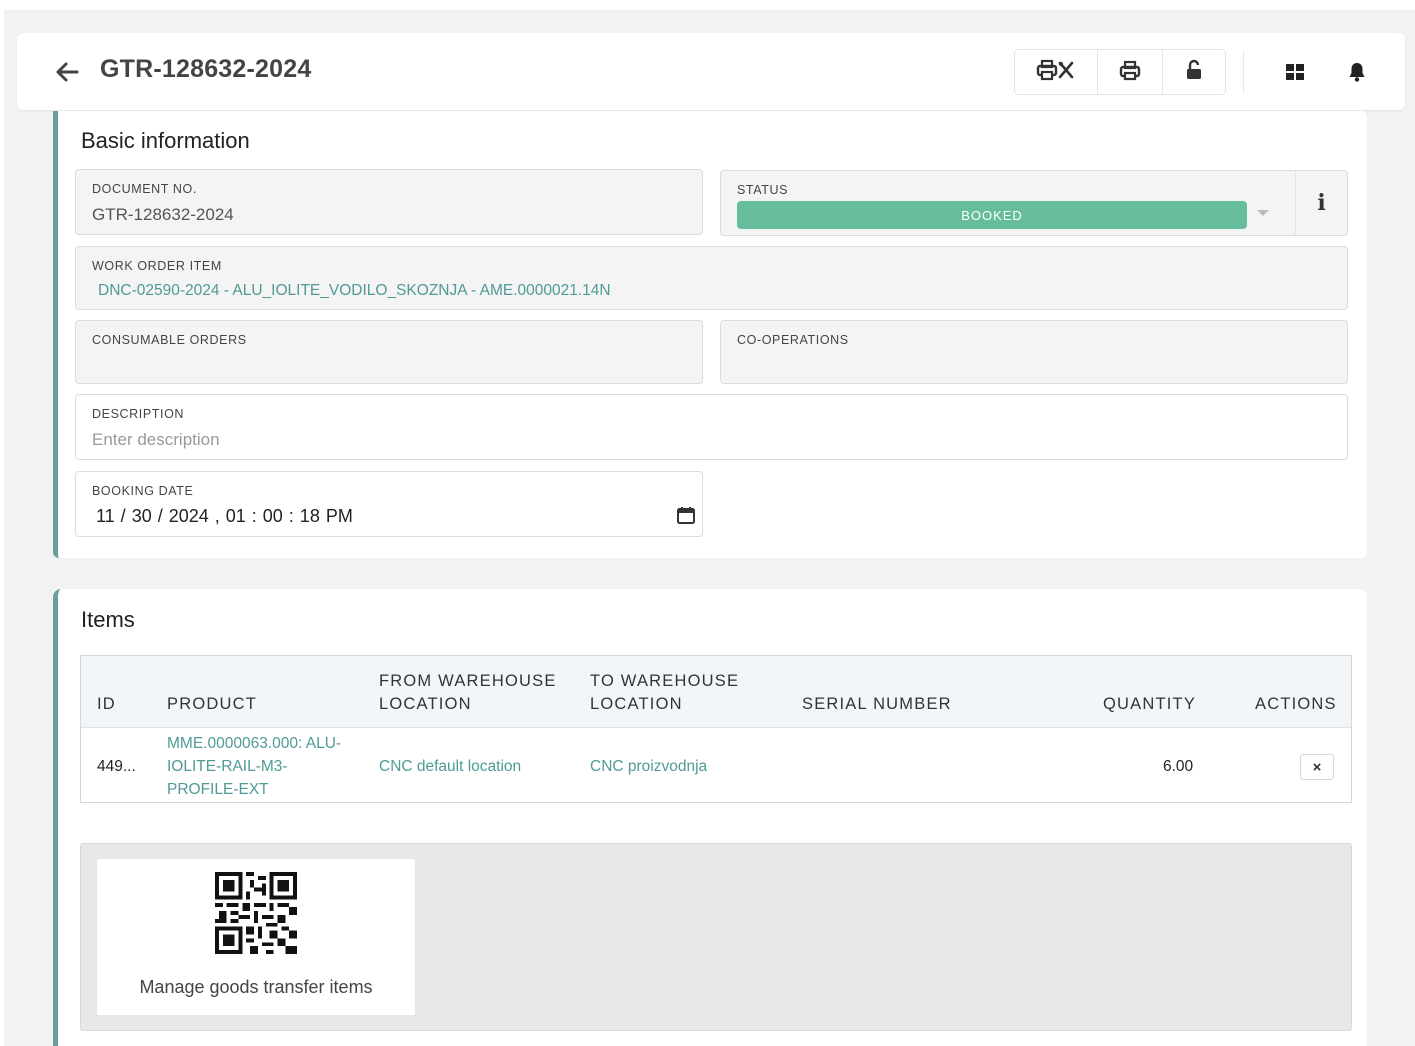  What do you see at coordinates (165, 140) in the screenshot?
I see `basic-information-title: Basic information` at bounding box center [165, 140].